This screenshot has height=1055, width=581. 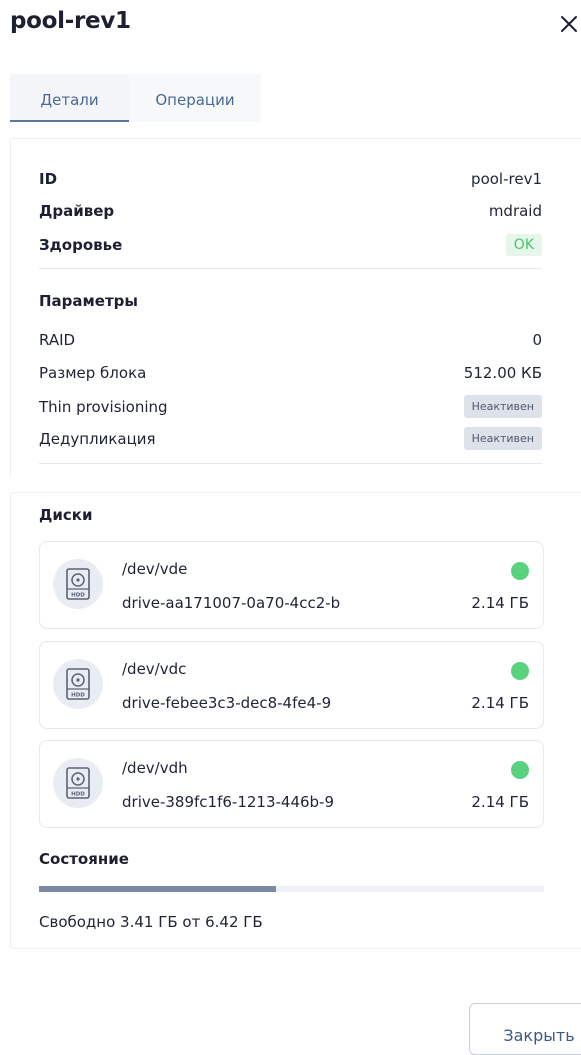 What do you see at coordinates (502, 438) in the screenshot?
I see `dedup-badge: Неактивен` at bounding box center [502, 438].